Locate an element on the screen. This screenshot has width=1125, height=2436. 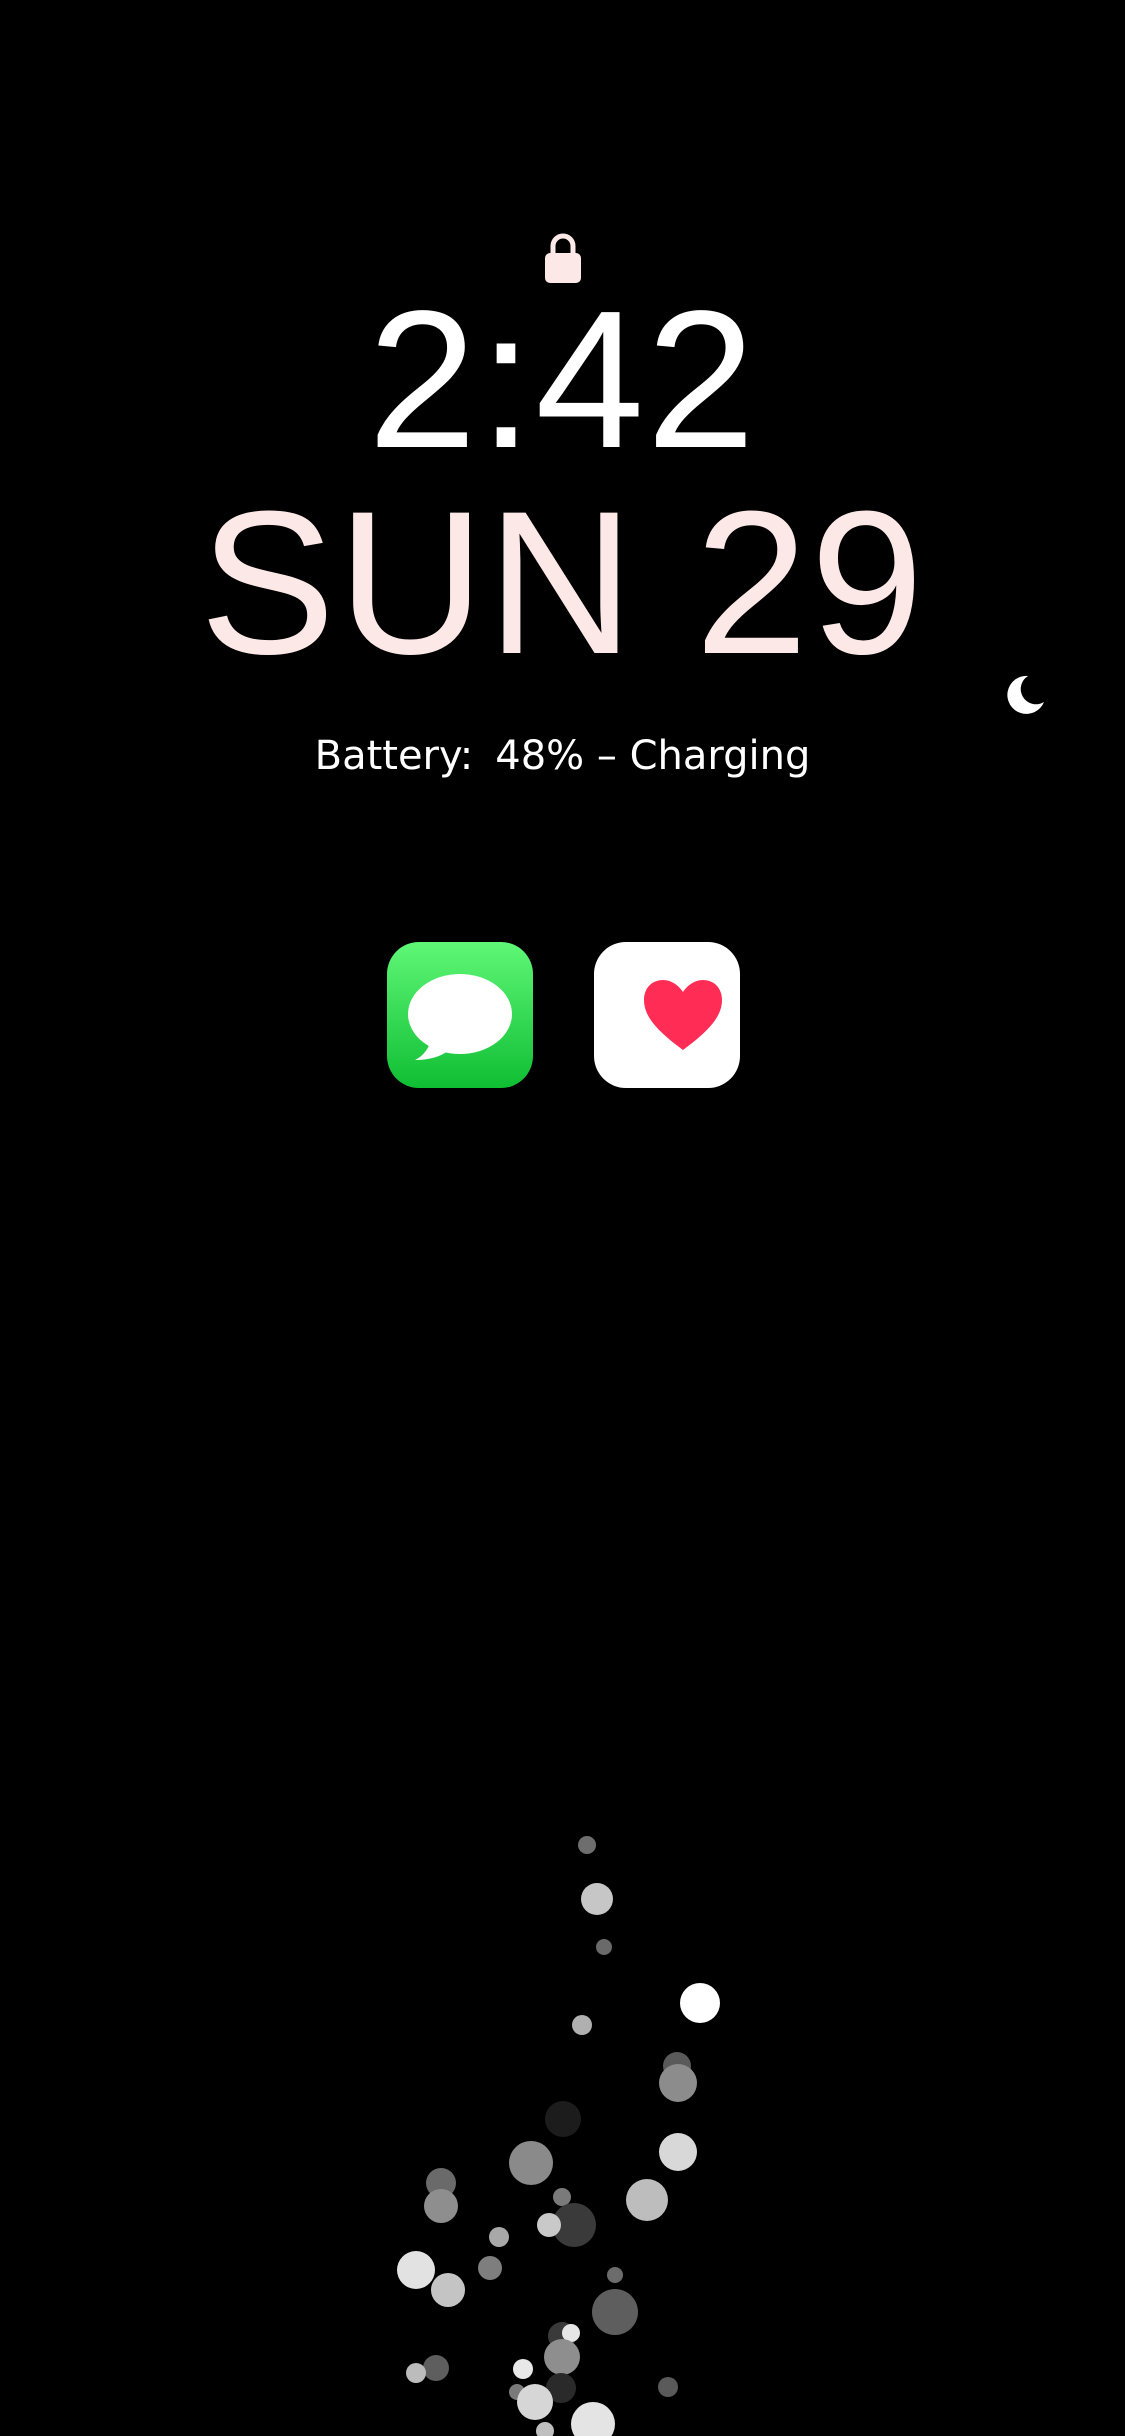
bubble-group is located at coordinates (558, 2136).